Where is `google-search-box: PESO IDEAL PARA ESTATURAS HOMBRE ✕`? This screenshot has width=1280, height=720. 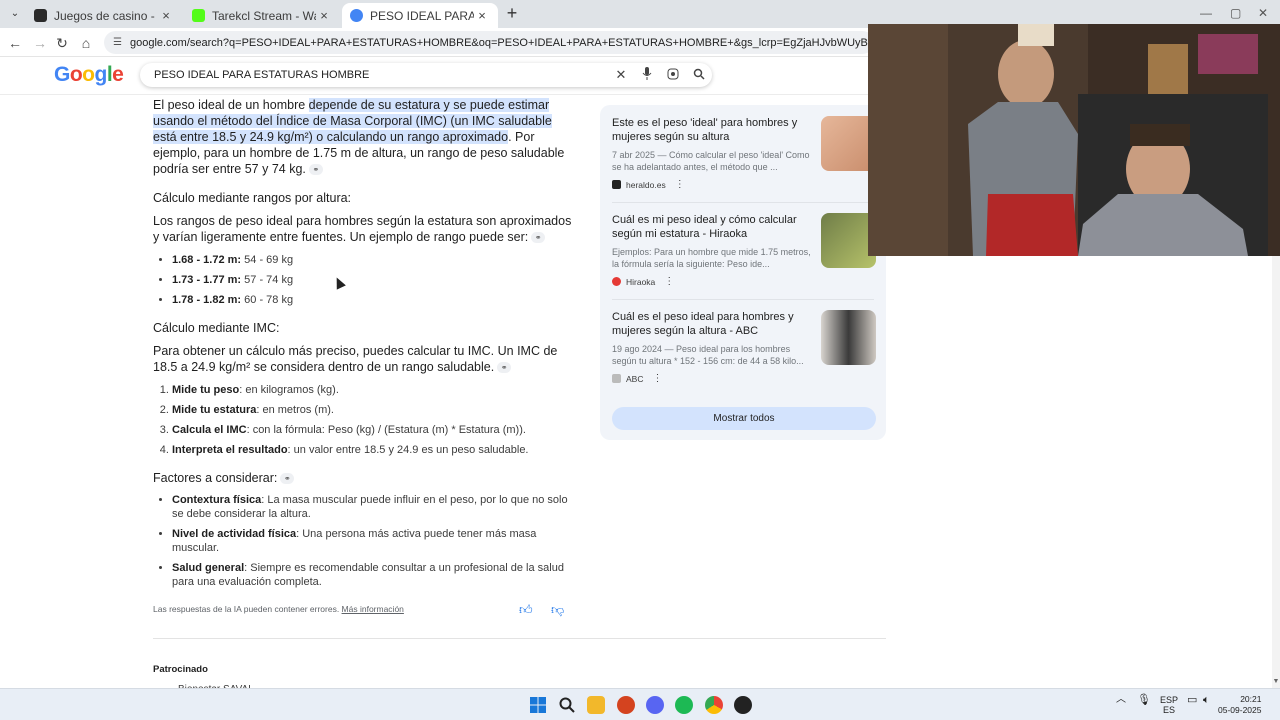 google-search-box: PESO IDEAL PARA ESTATURAS HOMBRE ✕ is located at coordinates (426, 75).